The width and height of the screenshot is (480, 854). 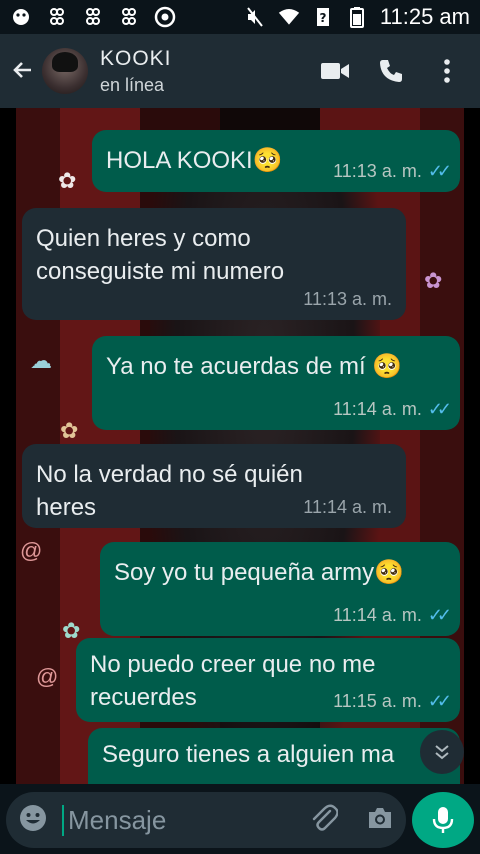 I want to click on message-meta: 11:13 a. m. ✓✓, so click(x=392, y=171).